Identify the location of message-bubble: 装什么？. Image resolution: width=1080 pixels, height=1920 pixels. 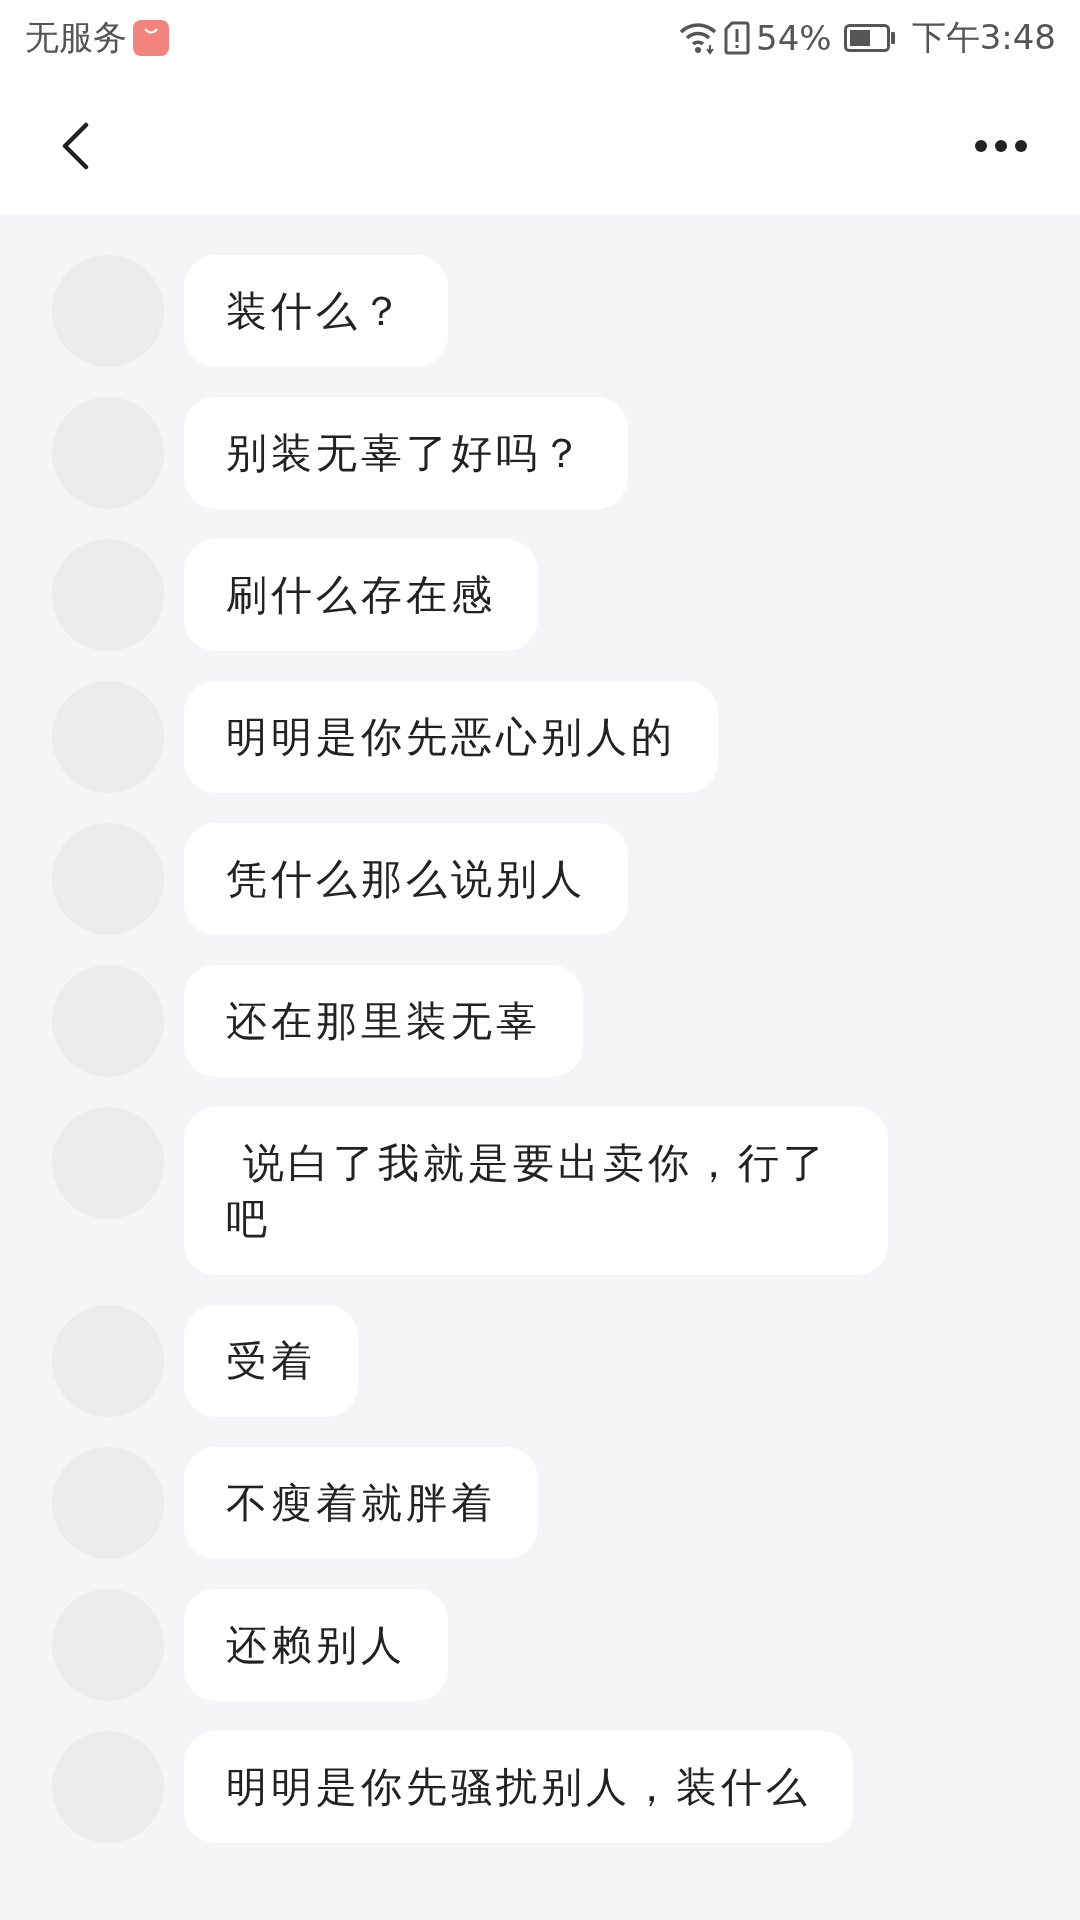
(316, 311).